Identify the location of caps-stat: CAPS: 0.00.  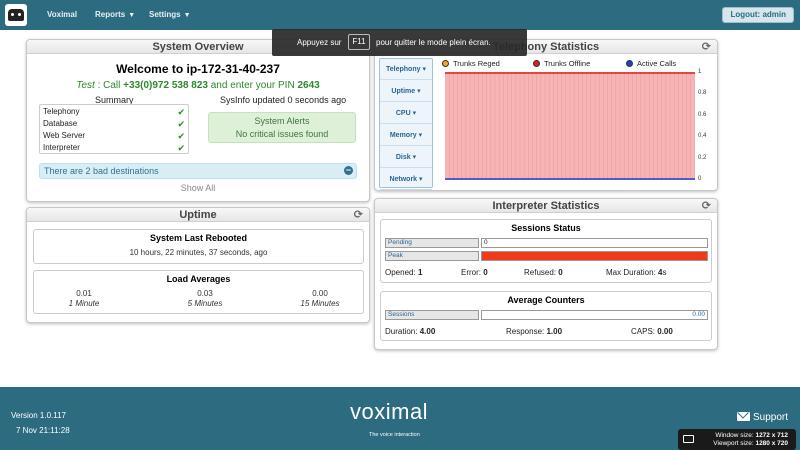
(652, 331).